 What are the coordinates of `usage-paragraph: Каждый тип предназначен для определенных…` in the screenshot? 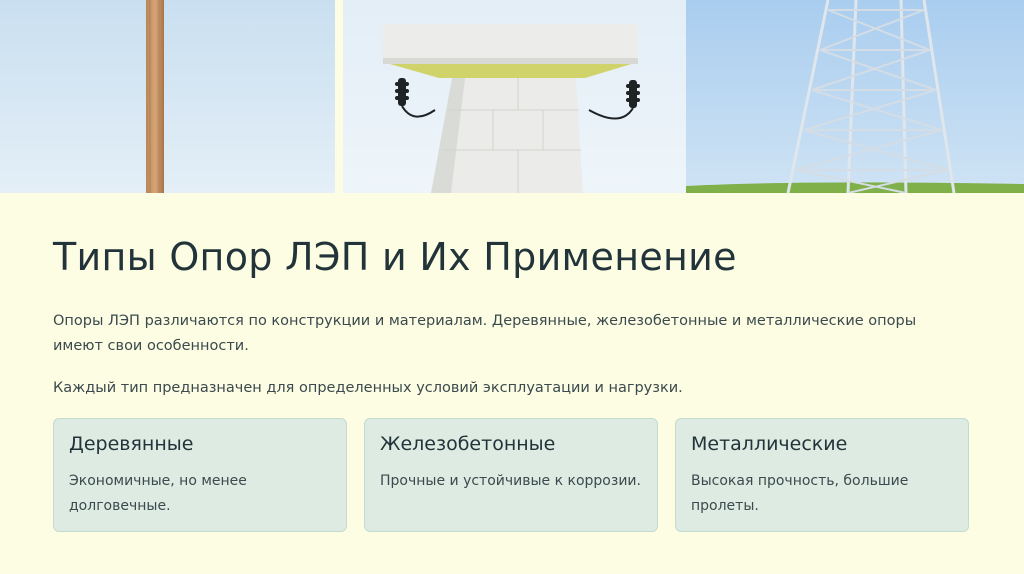 It's located at (368, 388).